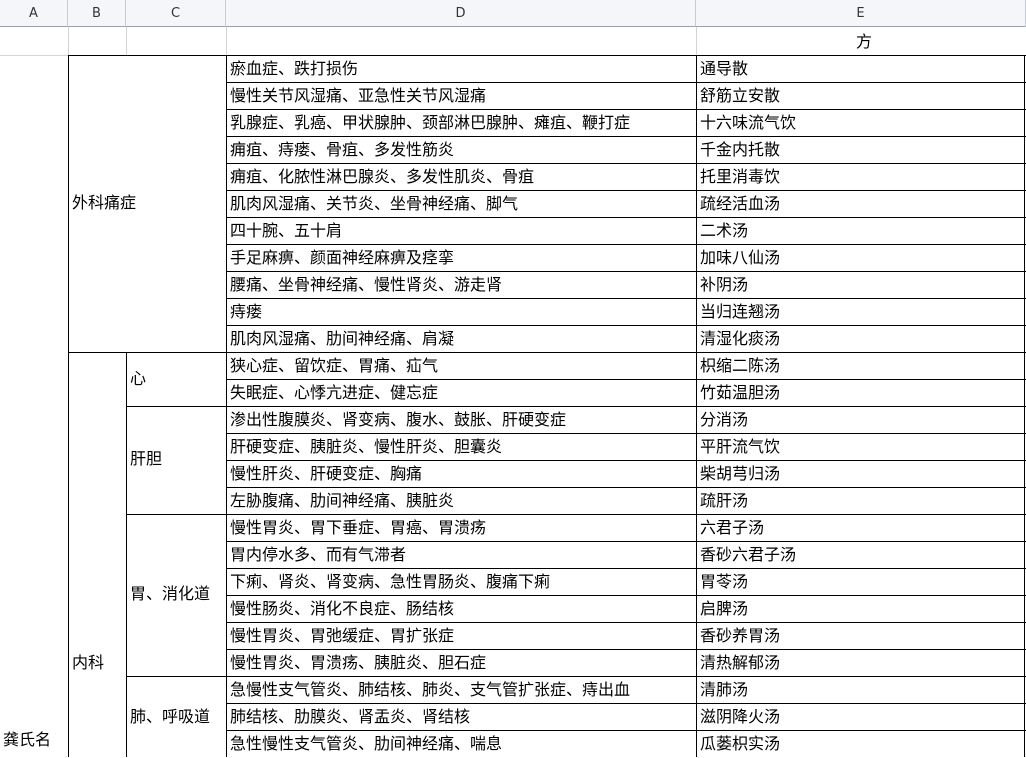 This screenshot has height=758, width=1026. Describe the element at coordinates (461, 96) in the screenshot. I see `disease-cell: 慢性关节风湿痛、亚急性关节风湿痛` at that location.